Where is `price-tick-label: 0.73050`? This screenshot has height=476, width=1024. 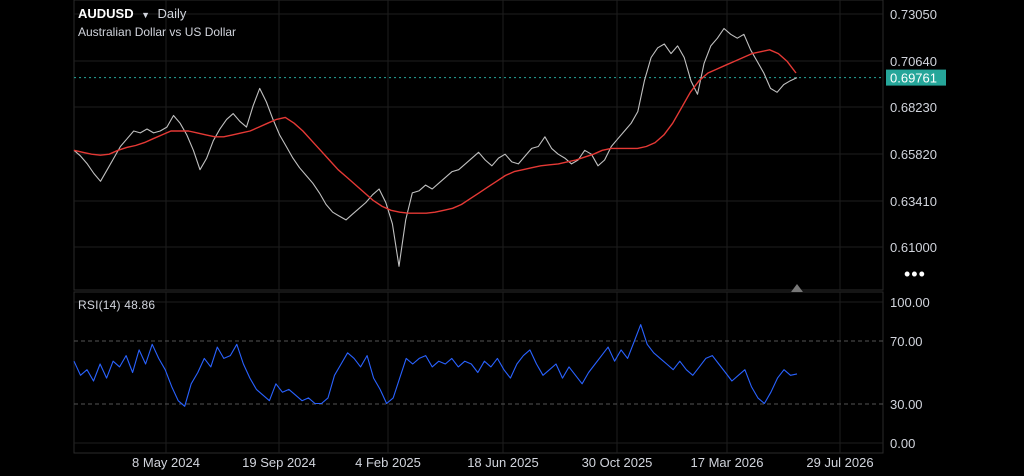
price-tick-label: 0.73050 is located at coordinates (913, 14).